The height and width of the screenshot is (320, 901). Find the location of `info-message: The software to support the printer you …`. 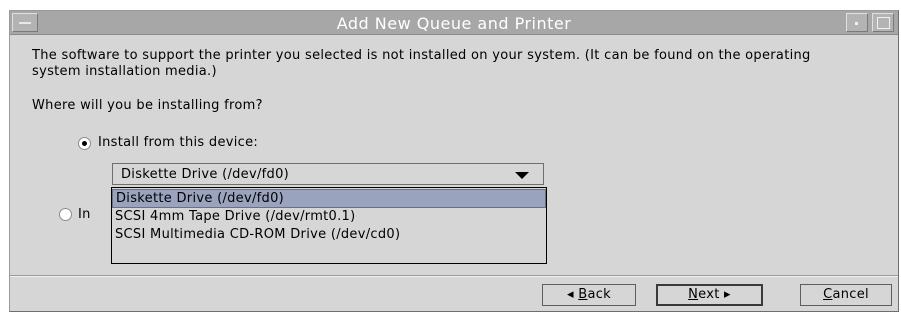

info-message: The software to support the printer you … is located at coordinates (421, 63).